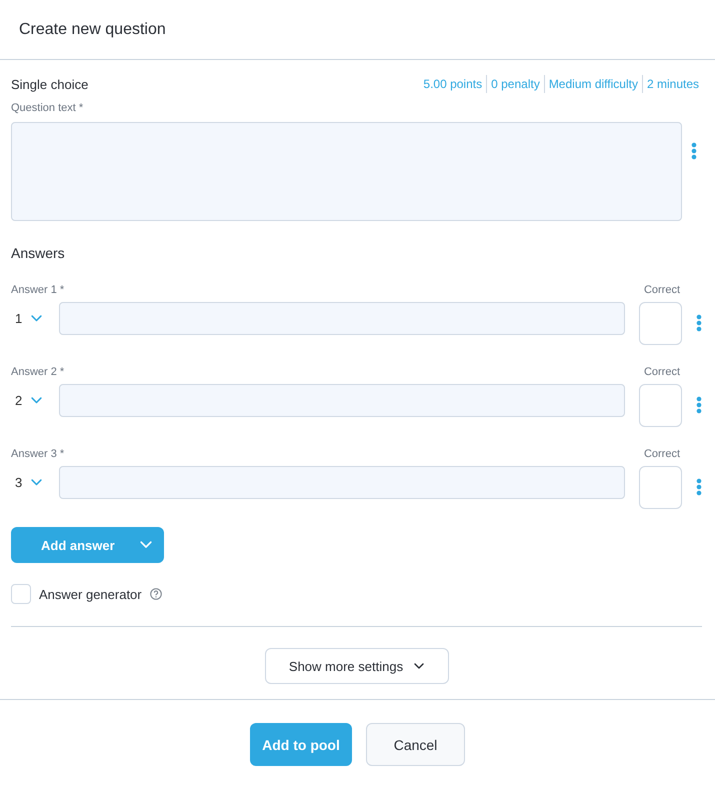 This screenshot has height=798, width=715. I want to click on add-answer-button: Add answer, so click(87, 545).